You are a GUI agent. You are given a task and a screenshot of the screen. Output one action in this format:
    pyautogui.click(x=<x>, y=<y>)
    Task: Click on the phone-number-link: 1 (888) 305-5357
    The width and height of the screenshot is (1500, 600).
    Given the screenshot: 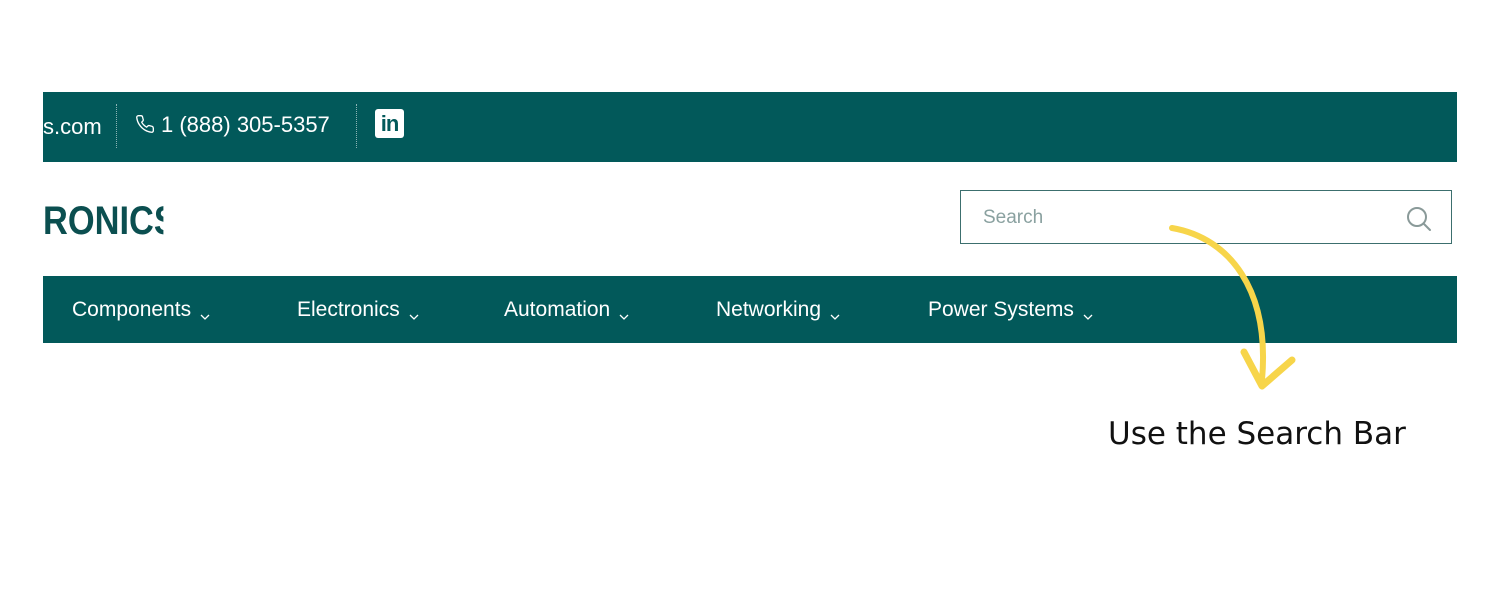 What is the action you would take?
    pyautogui.click(x=245, y=125)
    